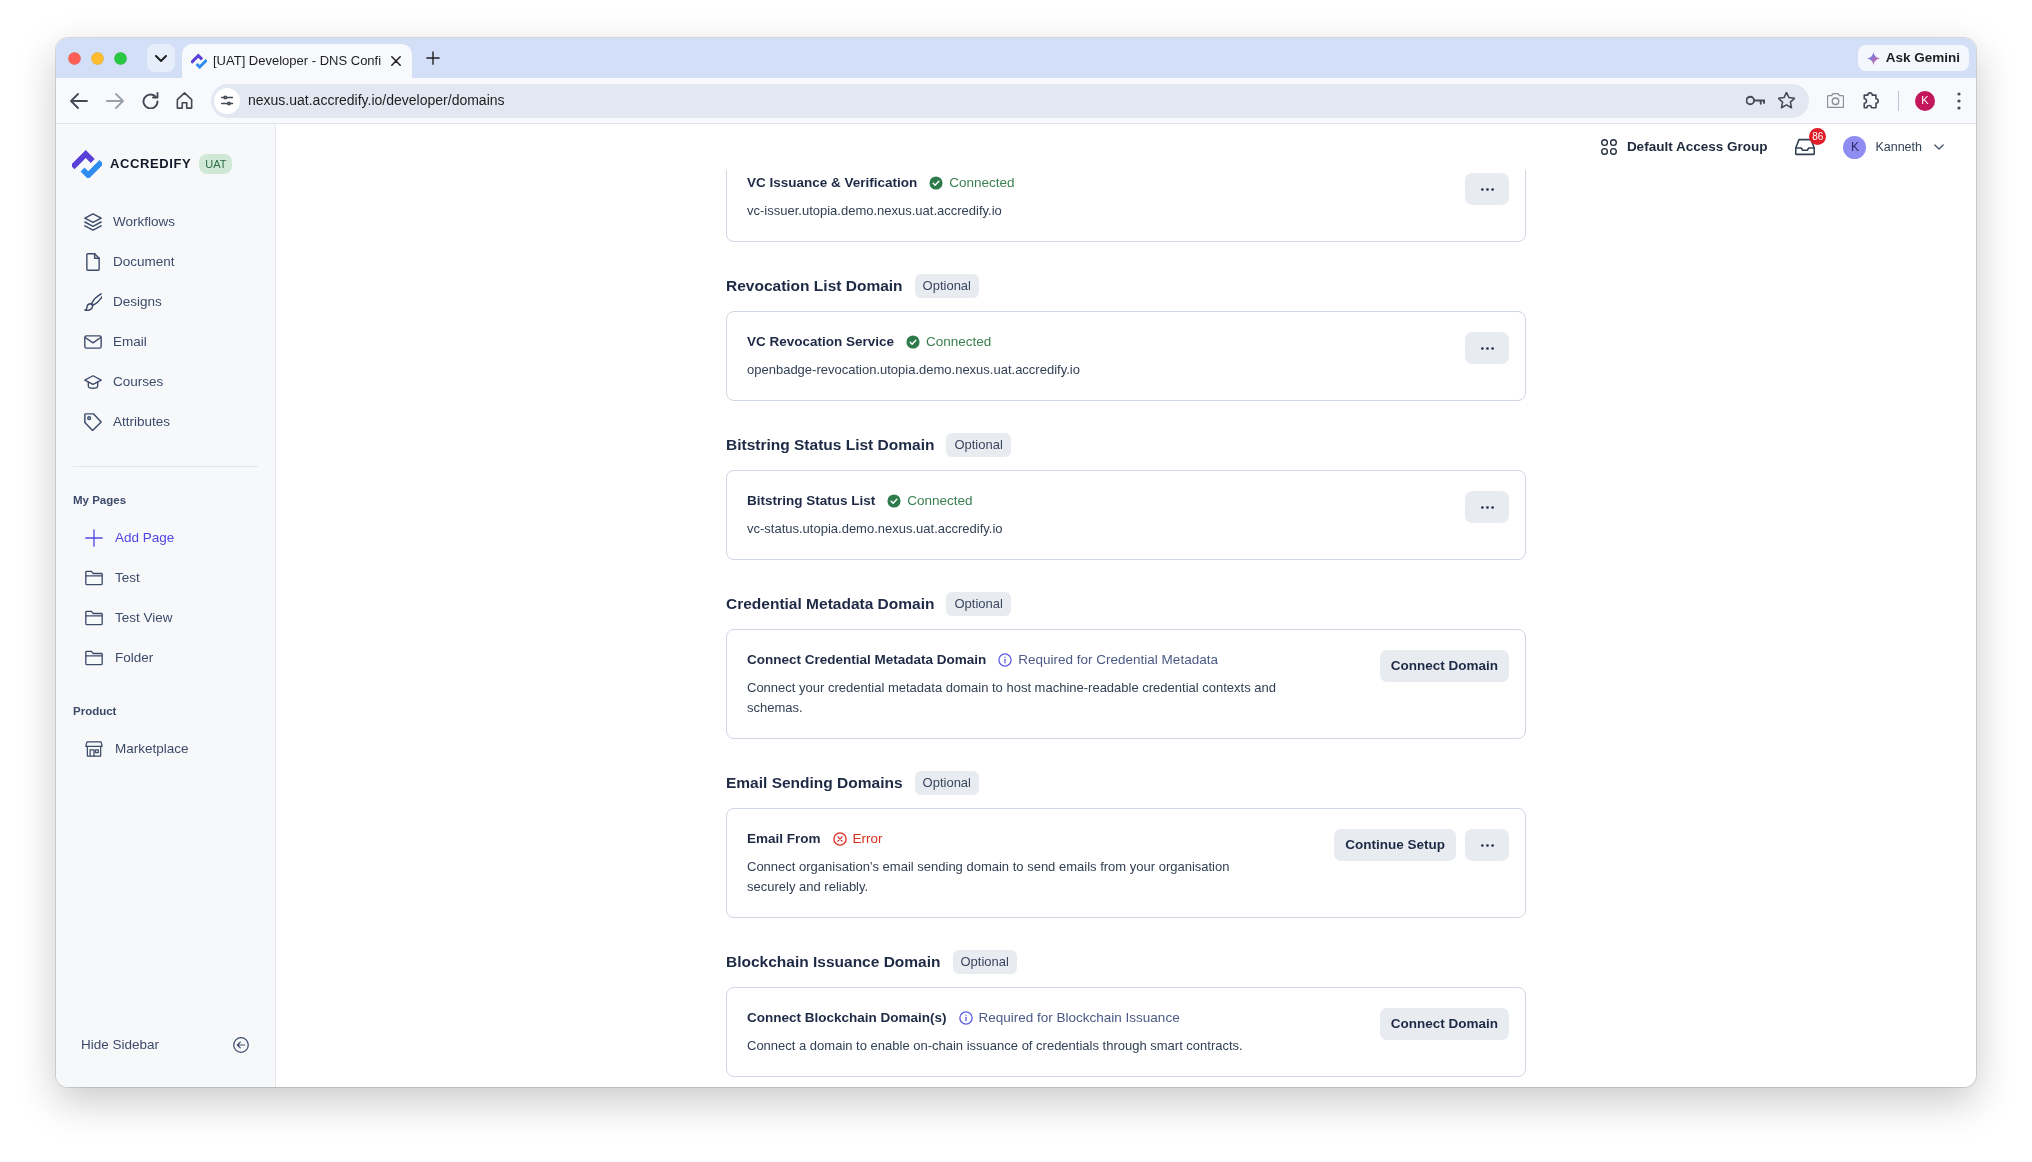  What do you see at coordinates (115, 262) in the screenshot?
I see `sidebar-link: Document` at bounding box center [115, 262].